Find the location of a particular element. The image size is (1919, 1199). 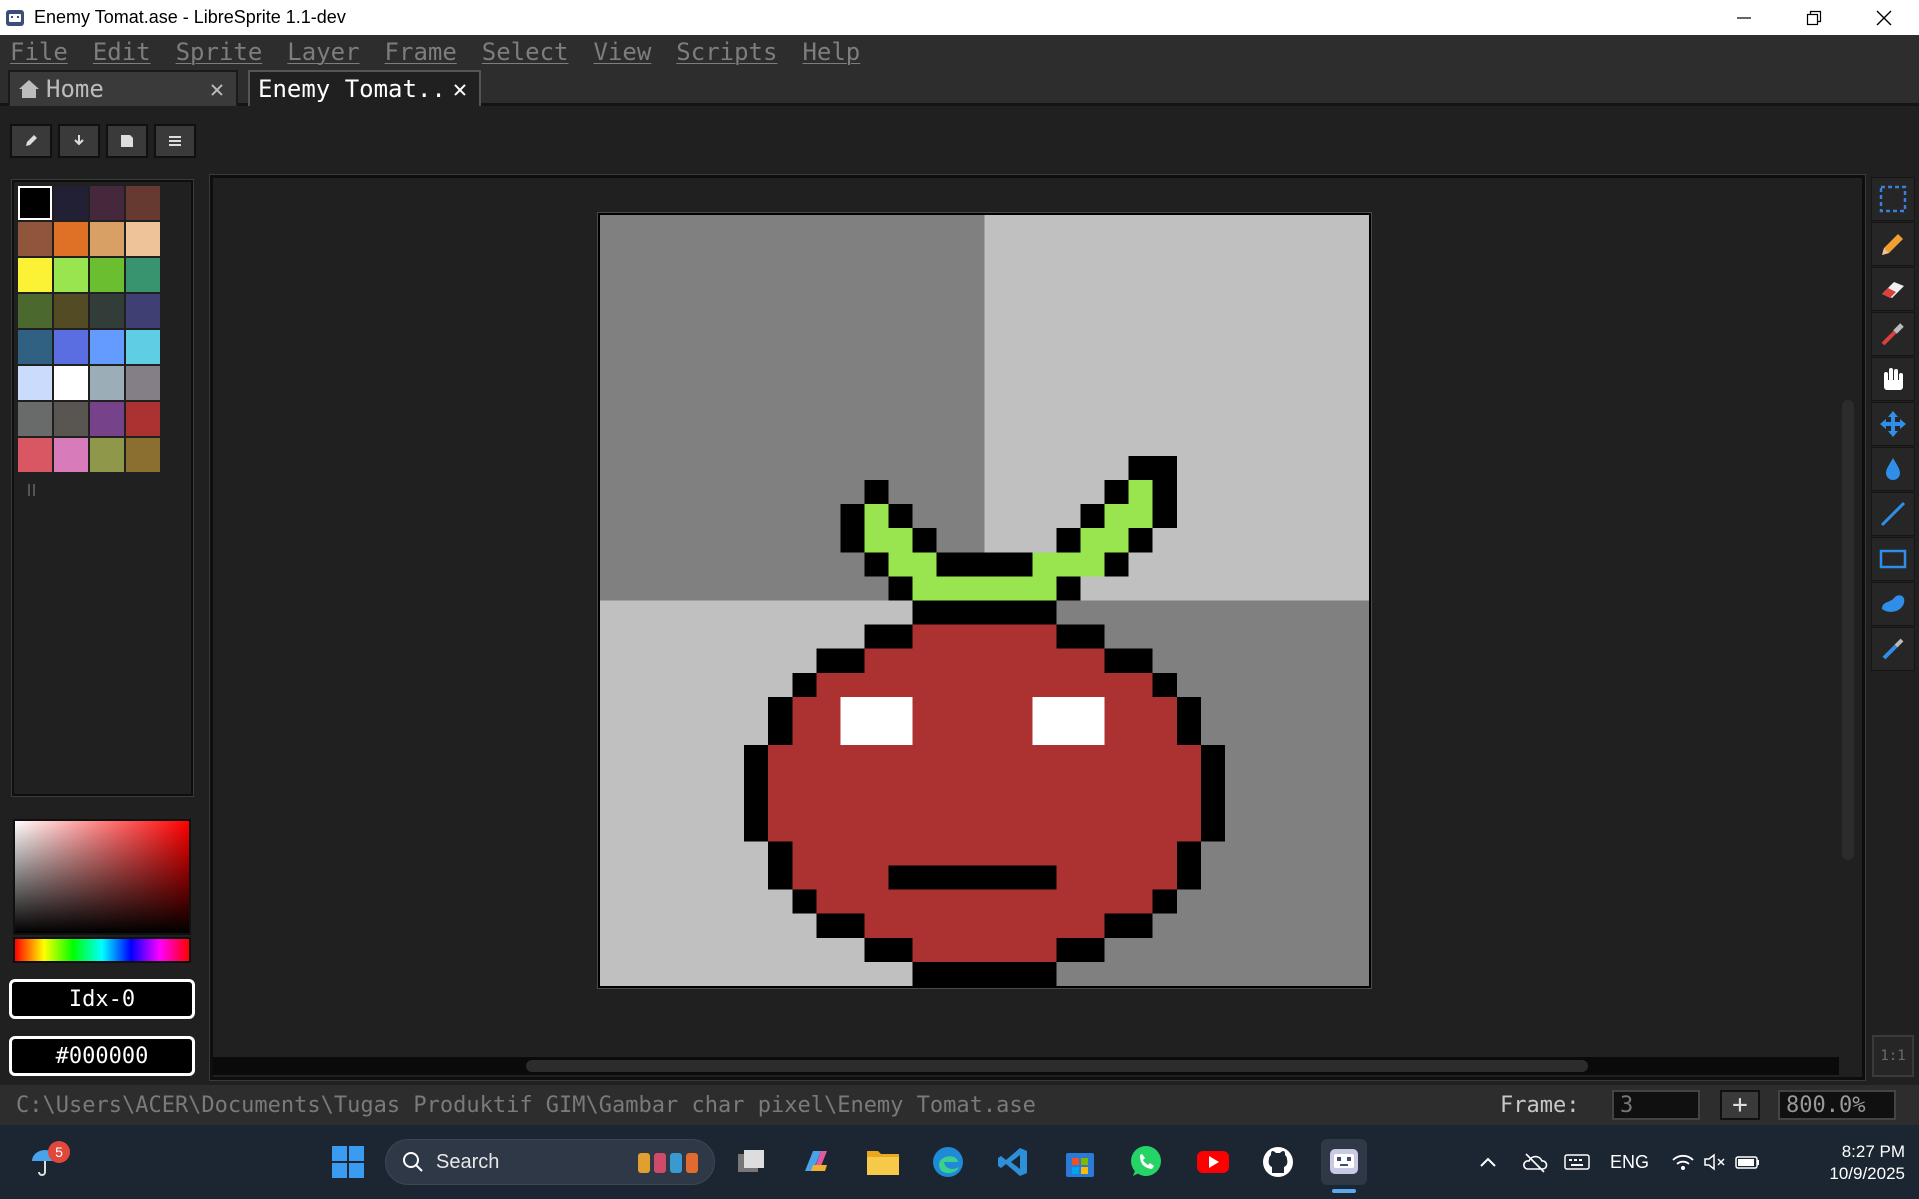

volume-muted-icon is located at coordinates (1715, 1162).